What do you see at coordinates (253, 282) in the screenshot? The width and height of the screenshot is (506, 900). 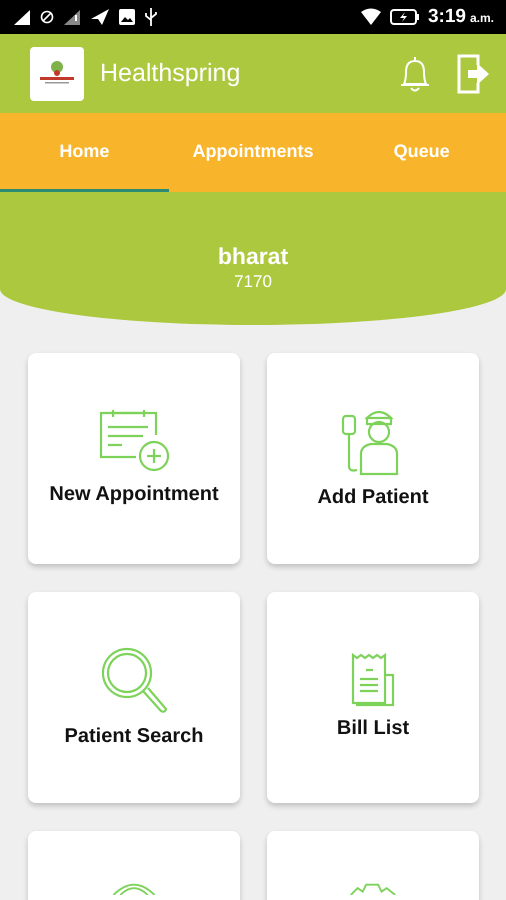 I see `user-id: 7170` at bounding box center [253, 282].